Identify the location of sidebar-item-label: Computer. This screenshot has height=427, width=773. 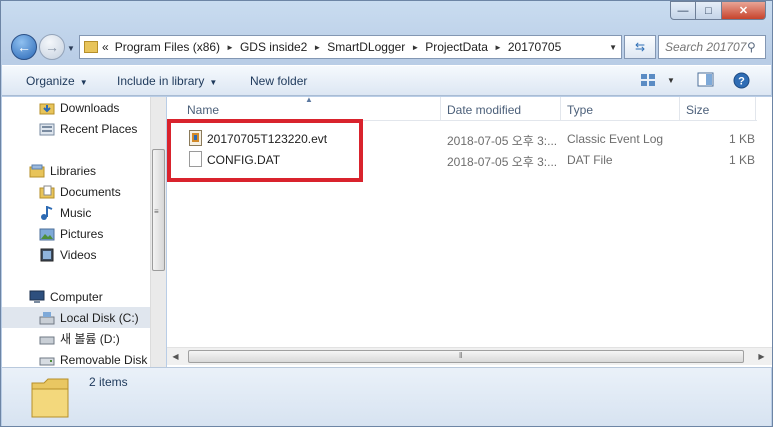
(76, 296).